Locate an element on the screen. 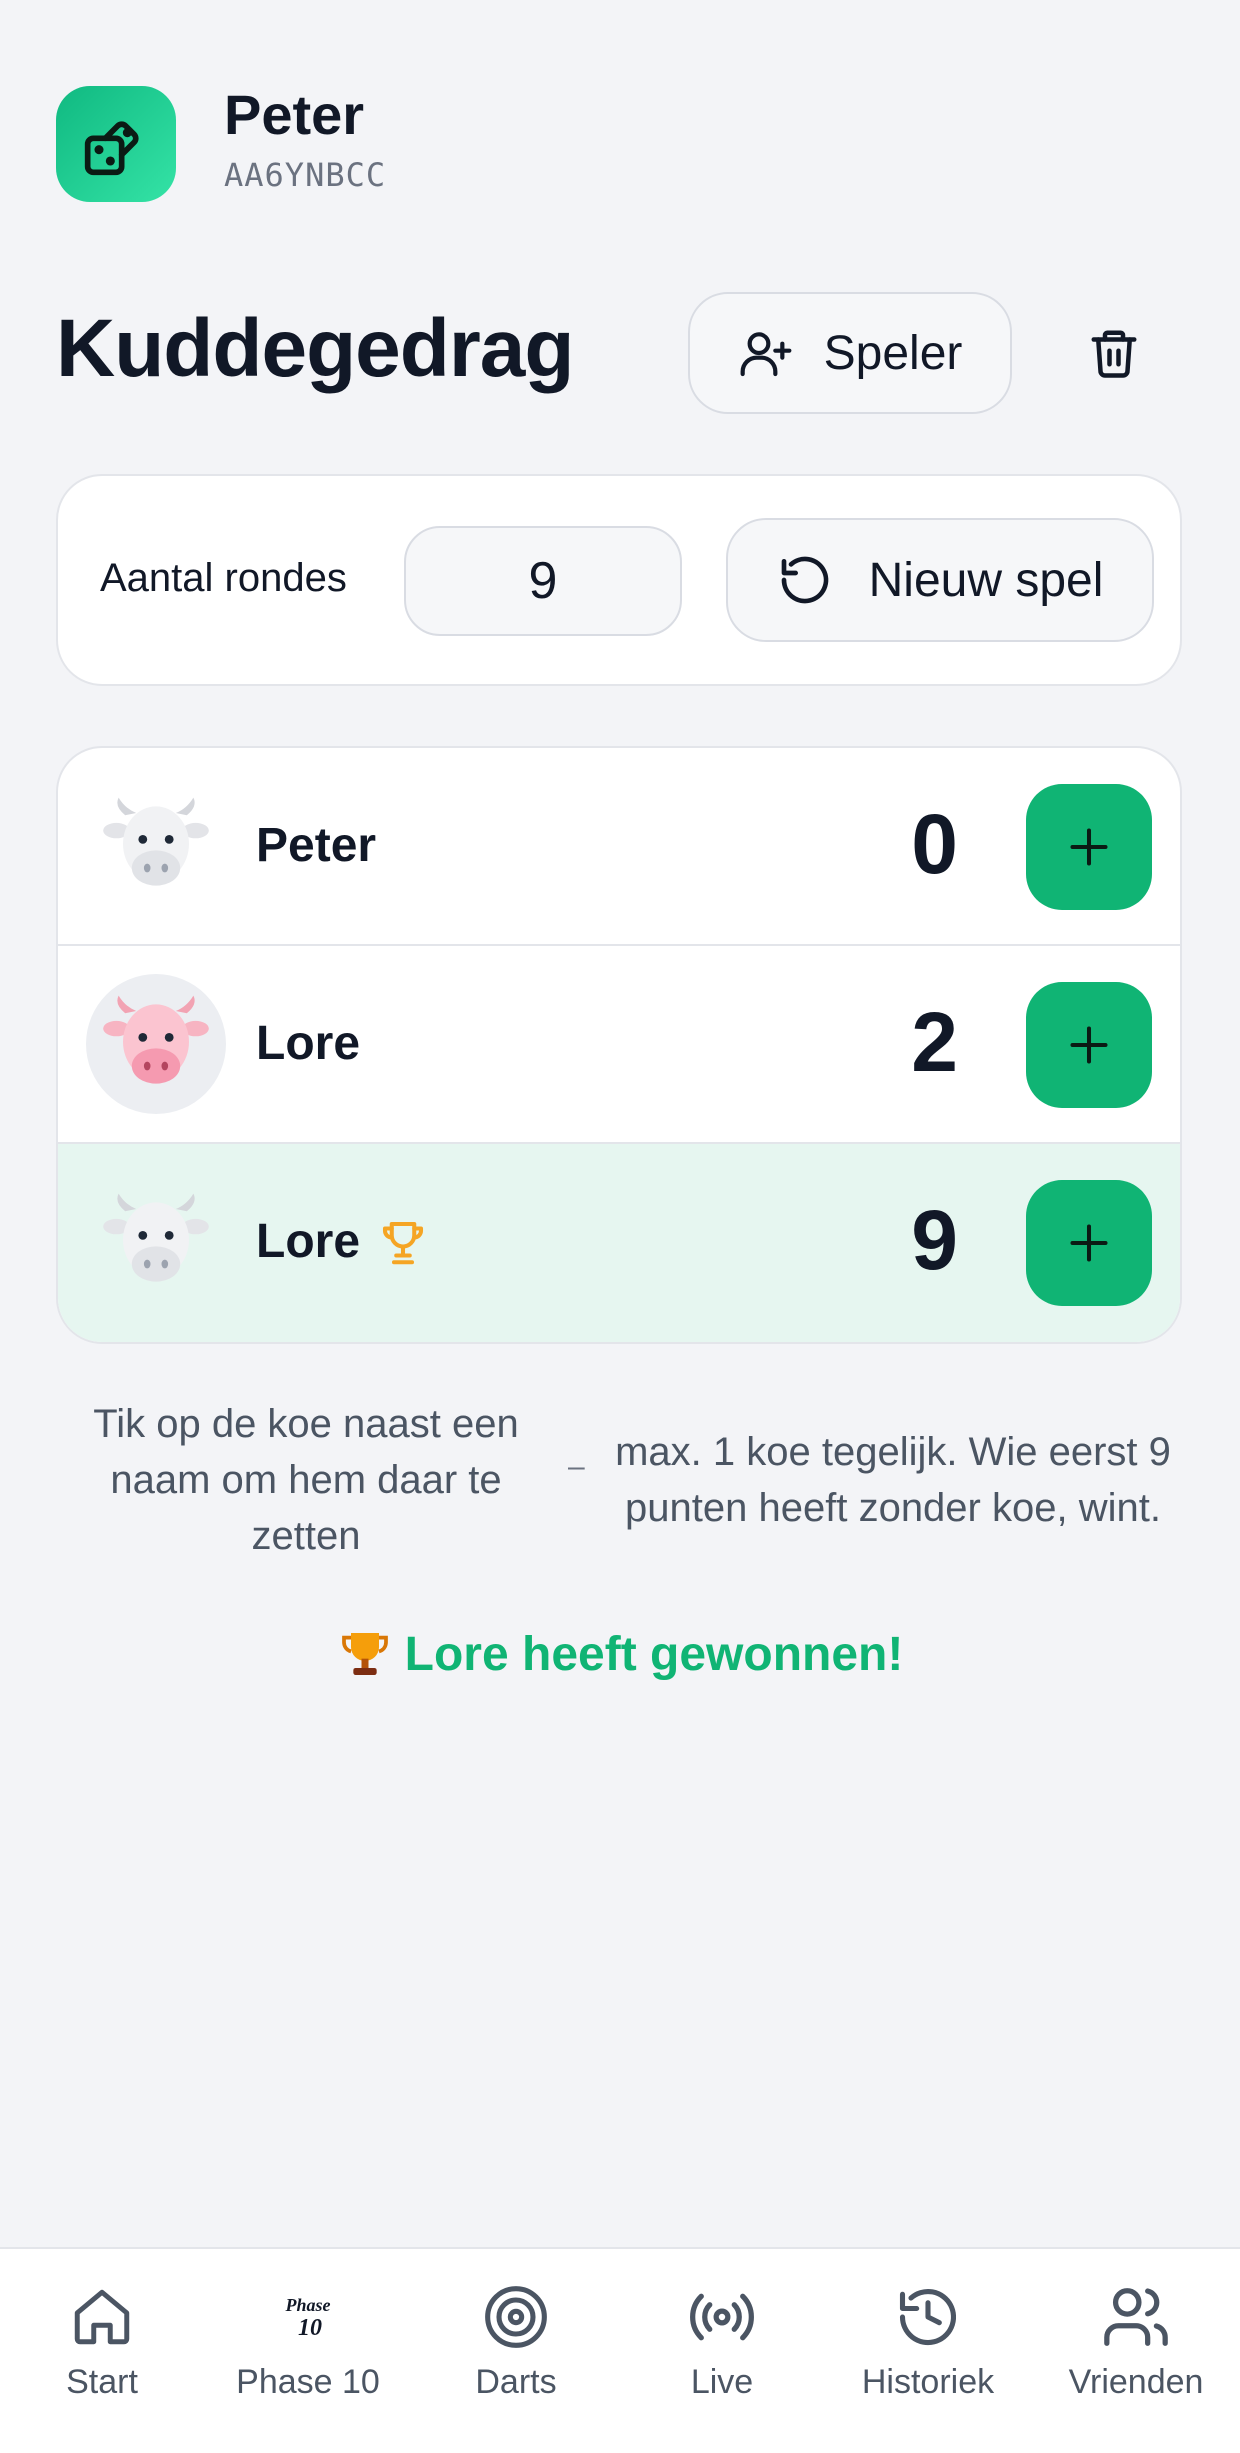  new-game-button: Nieuw spel is located at coordinates (940, 580).